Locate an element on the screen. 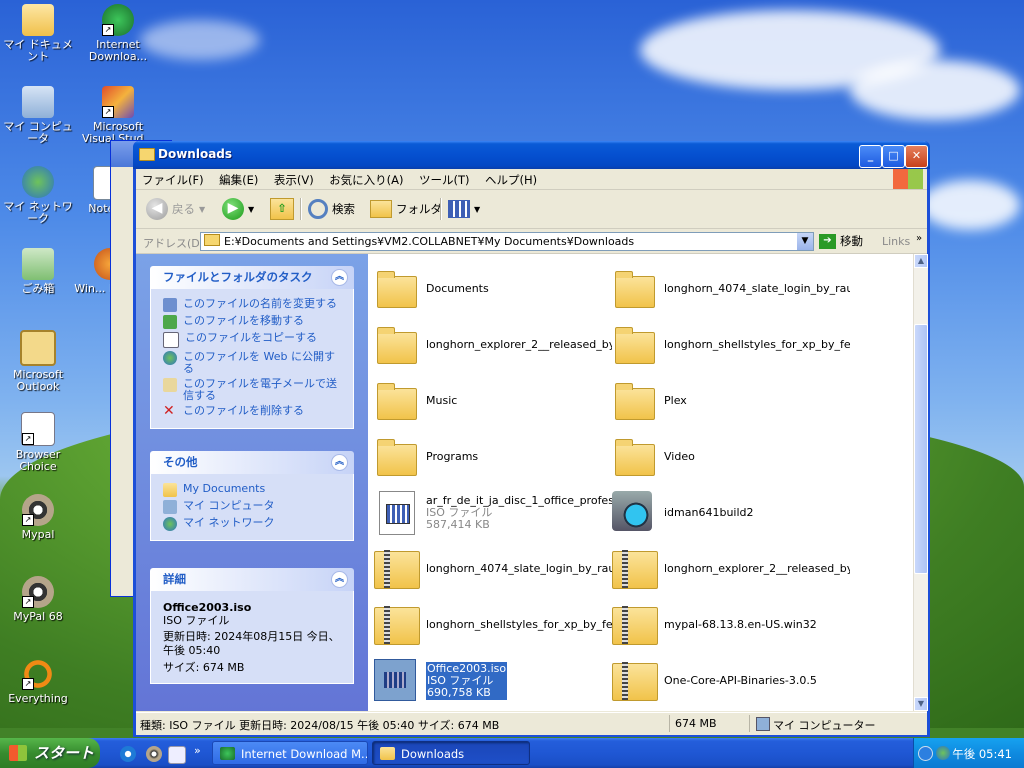 The height and width of the screenshot is (768, 1024). desktop-icon-mypal-68: ↗ MyPal 68 is located at coordinates (39, 599).